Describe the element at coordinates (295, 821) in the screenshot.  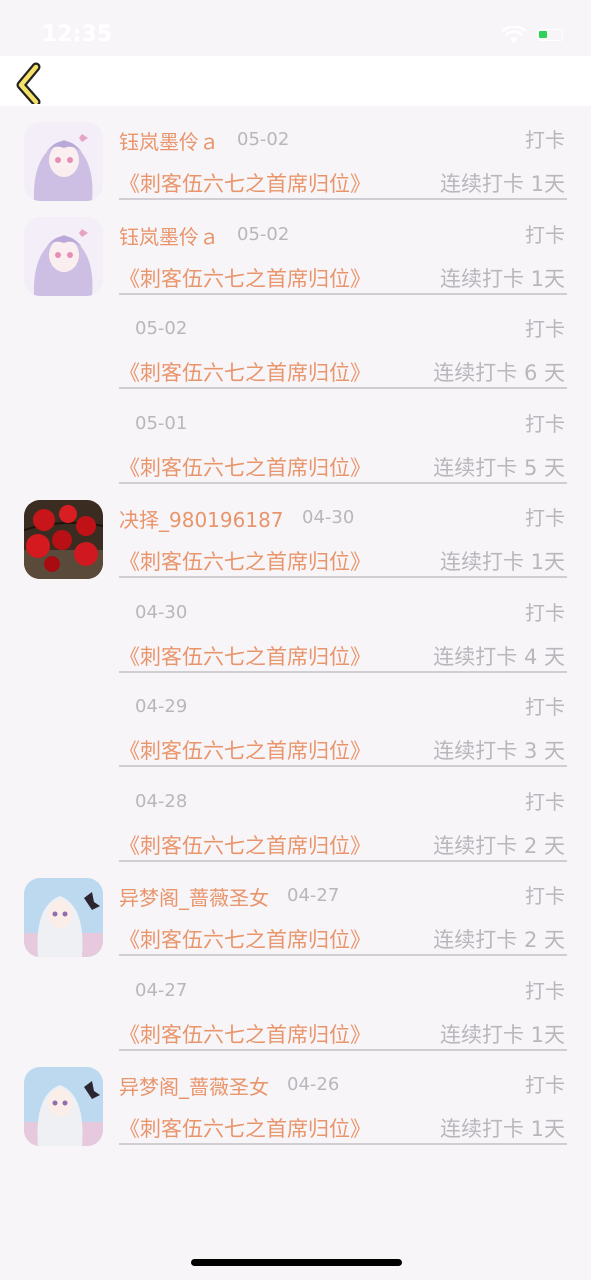
I see `list-item: 04-28 打卡《刺客伍六七之首席归位》 连续打卡 2 天` at that location.